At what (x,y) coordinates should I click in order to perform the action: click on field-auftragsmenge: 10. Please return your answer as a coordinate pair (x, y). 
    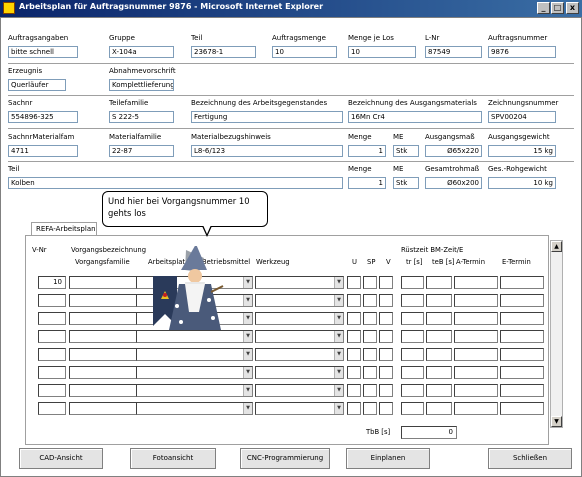
    Looking at the image, I should click on (304, 52).